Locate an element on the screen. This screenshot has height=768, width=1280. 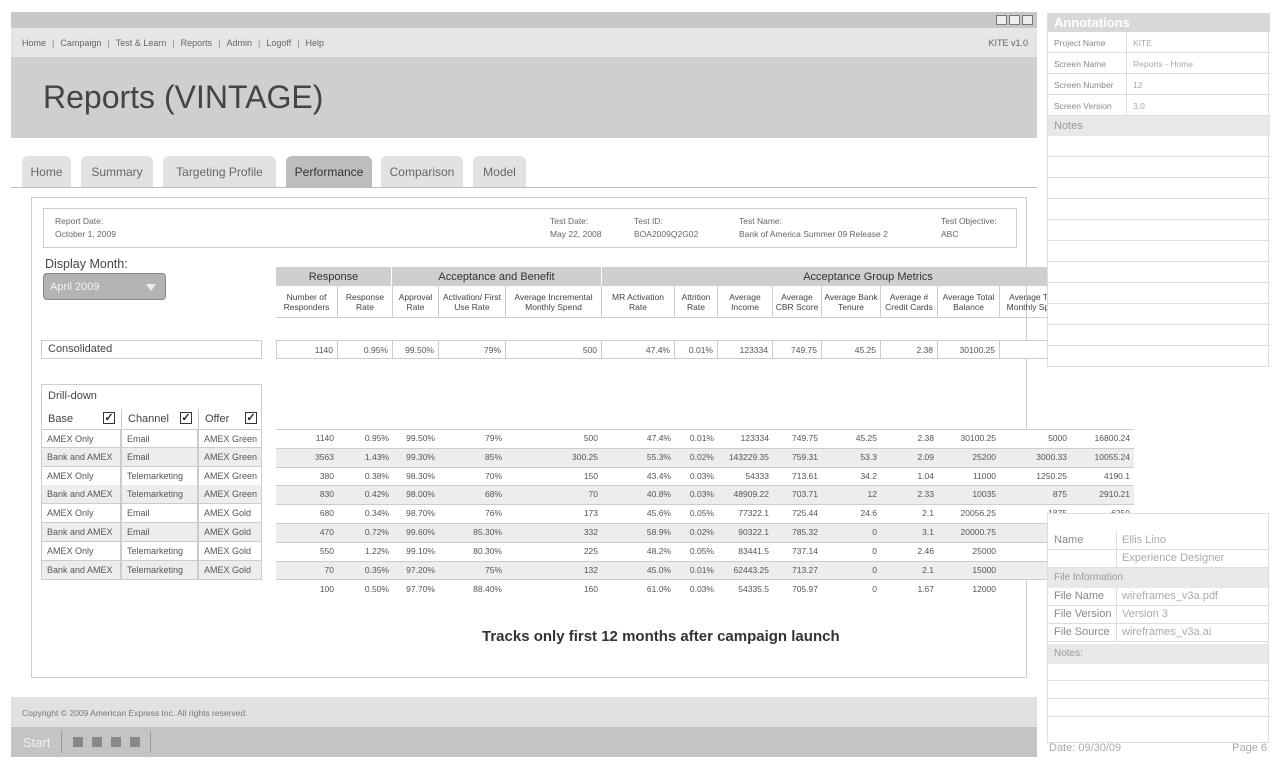
metric-cell: 70 is located at coordinates (307, 570).